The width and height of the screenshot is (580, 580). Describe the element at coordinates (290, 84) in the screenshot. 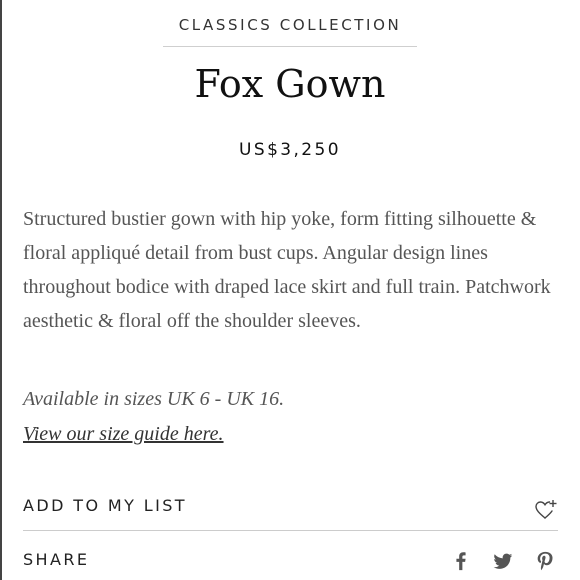

I see `product-title: Fox Gown` at that location.